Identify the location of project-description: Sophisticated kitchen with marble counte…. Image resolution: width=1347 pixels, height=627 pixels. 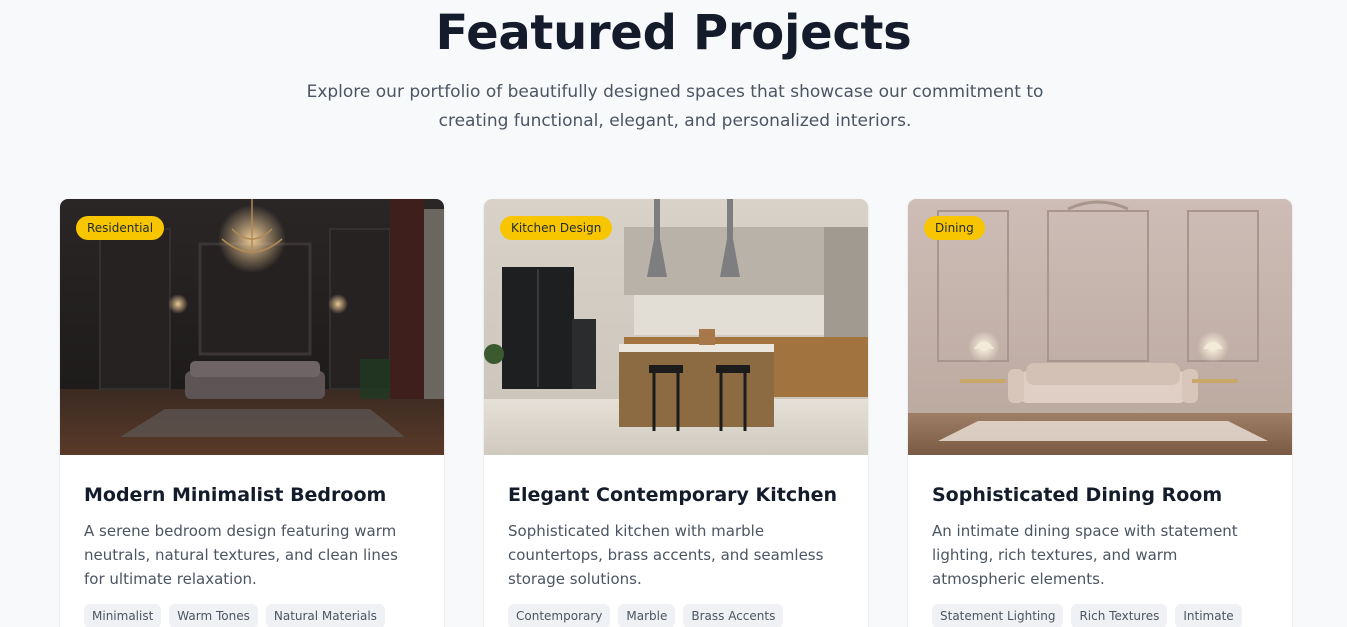
(666, 555).